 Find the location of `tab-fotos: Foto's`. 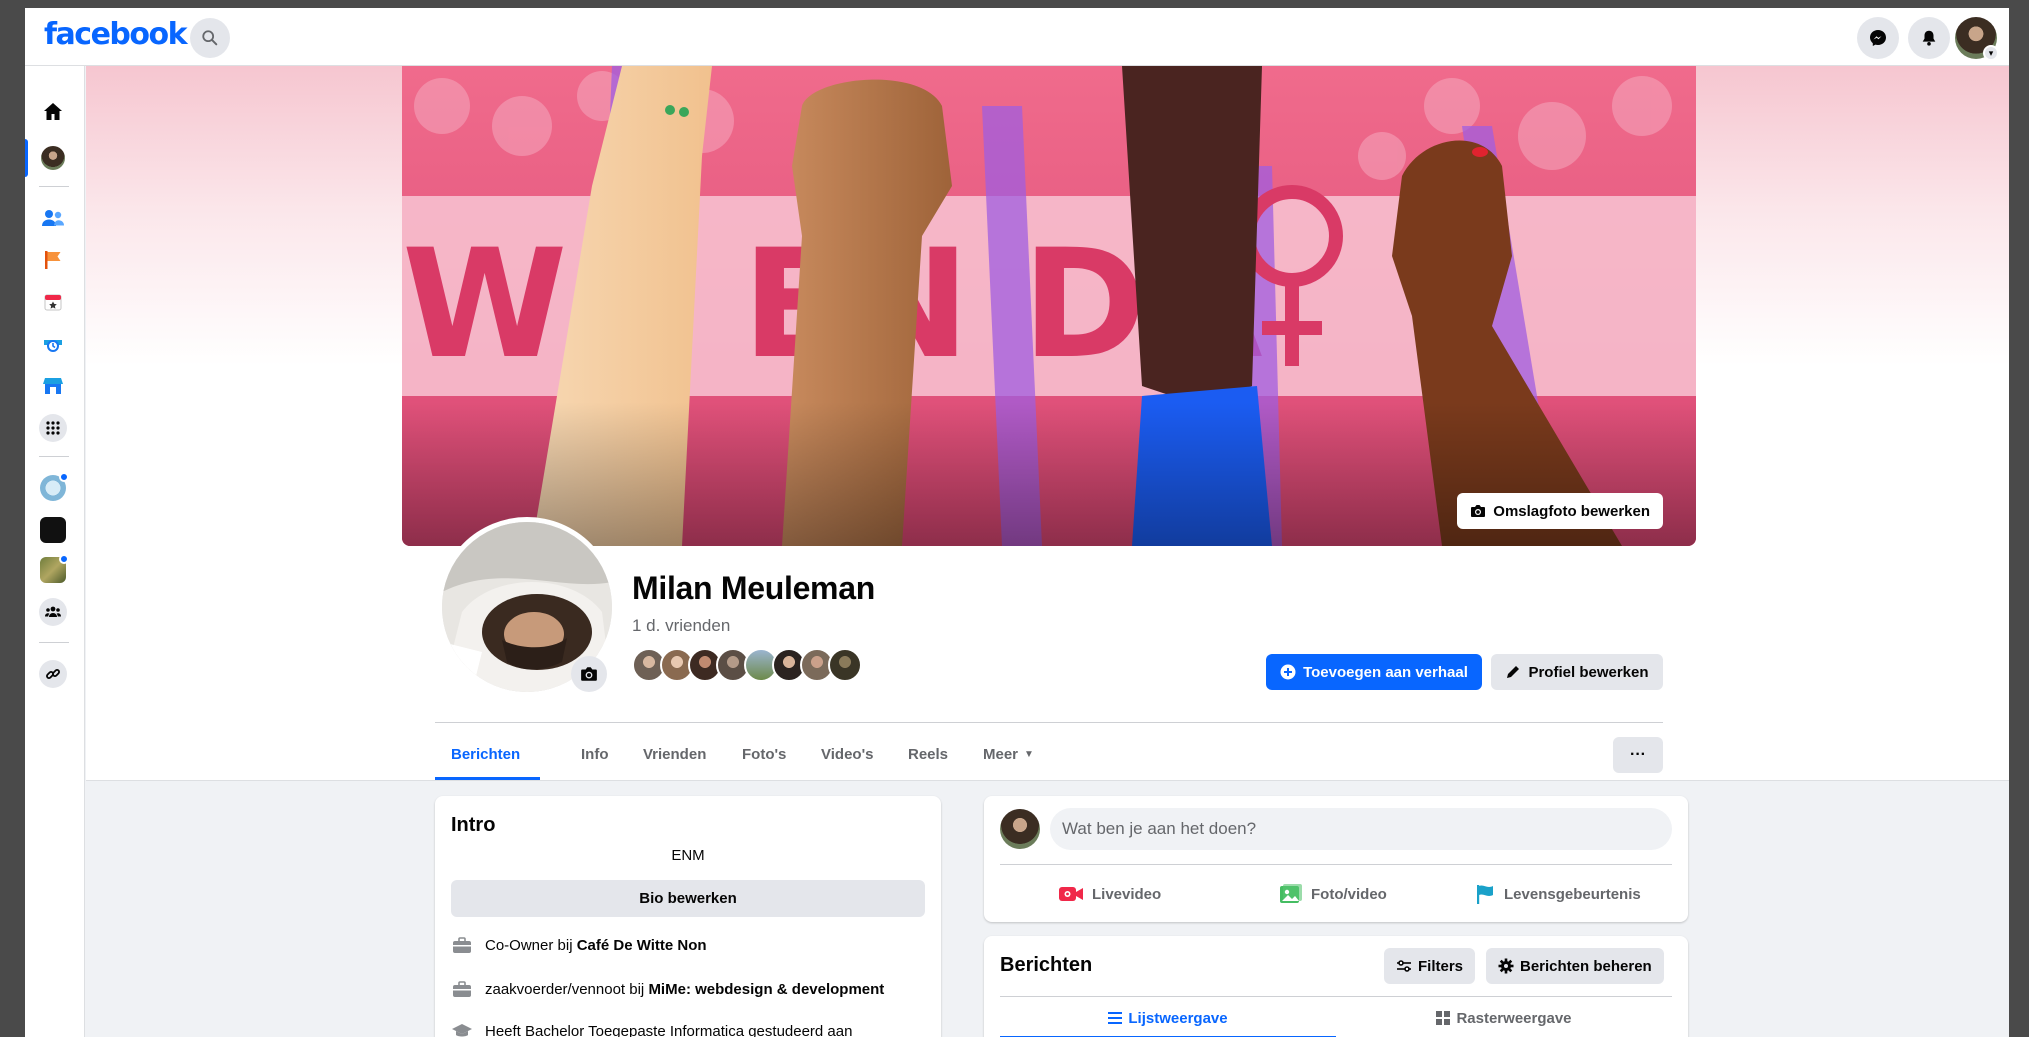

tab-fotos: Foto's is located at coordinates (764, 754).